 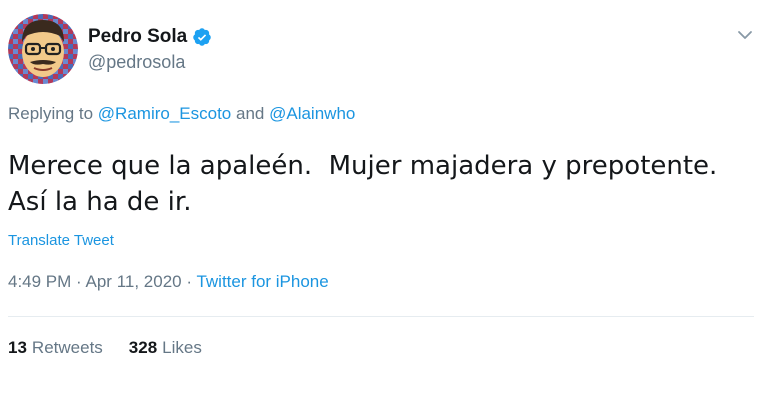 I want to click on tweet-header: Pedro Sola @pedrosola, so click(x=110, y=49).